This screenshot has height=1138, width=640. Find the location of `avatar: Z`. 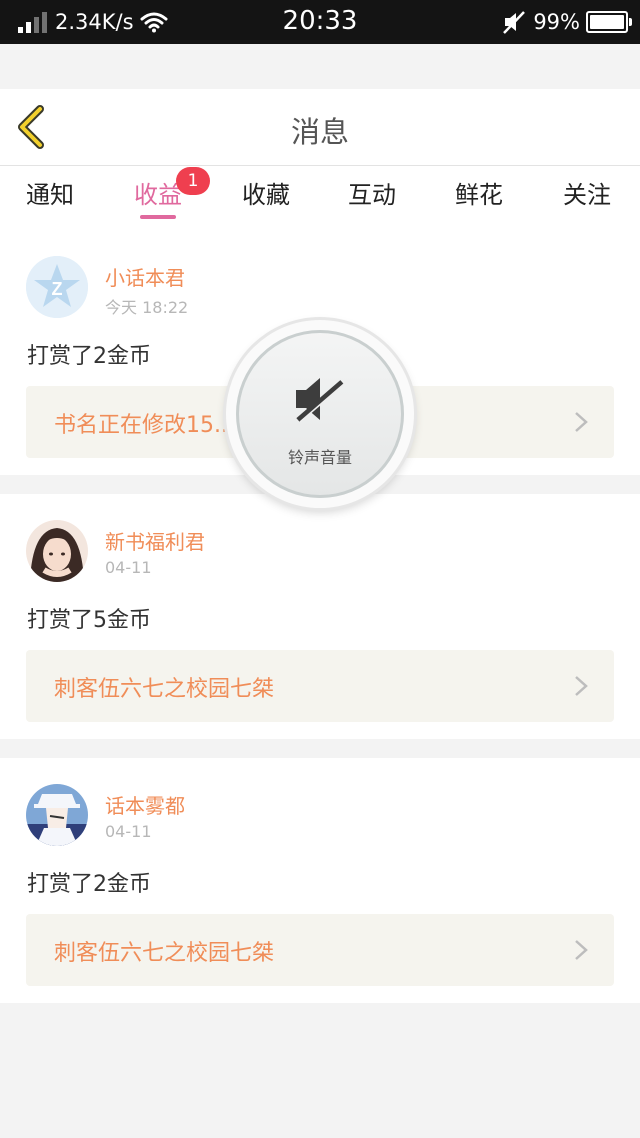

avatar: Z is located at coordinates (57, 287).